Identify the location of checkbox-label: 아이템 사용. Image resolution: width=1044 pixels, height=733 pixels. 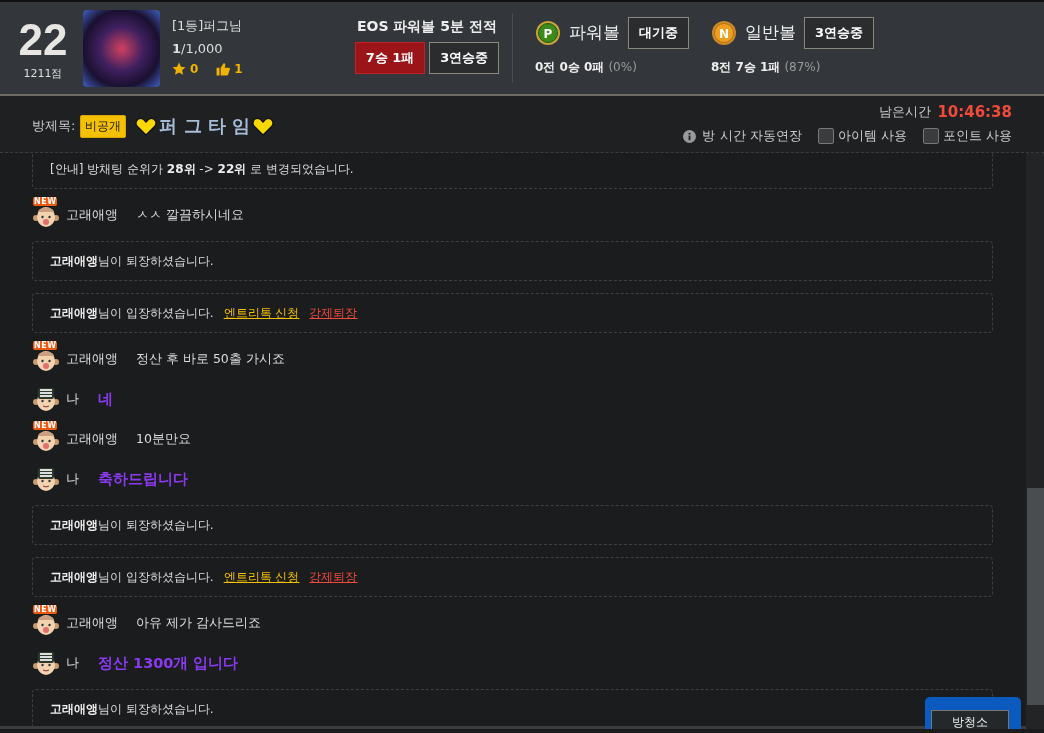
(872, 136).